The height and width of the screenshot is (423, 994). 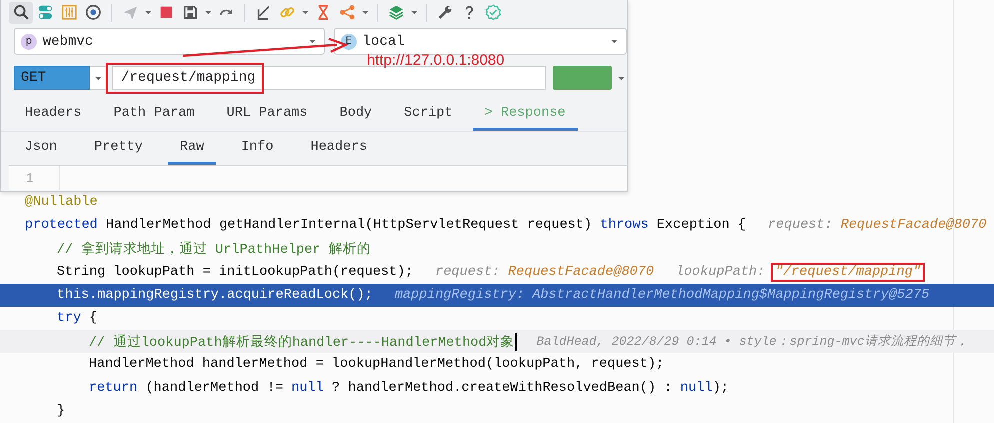 I want to click on blame-annotation: BaldHead, 2022/8/29 0:14 • style：spring-mvc请求流程的细节，, so click(x=752, y=342).